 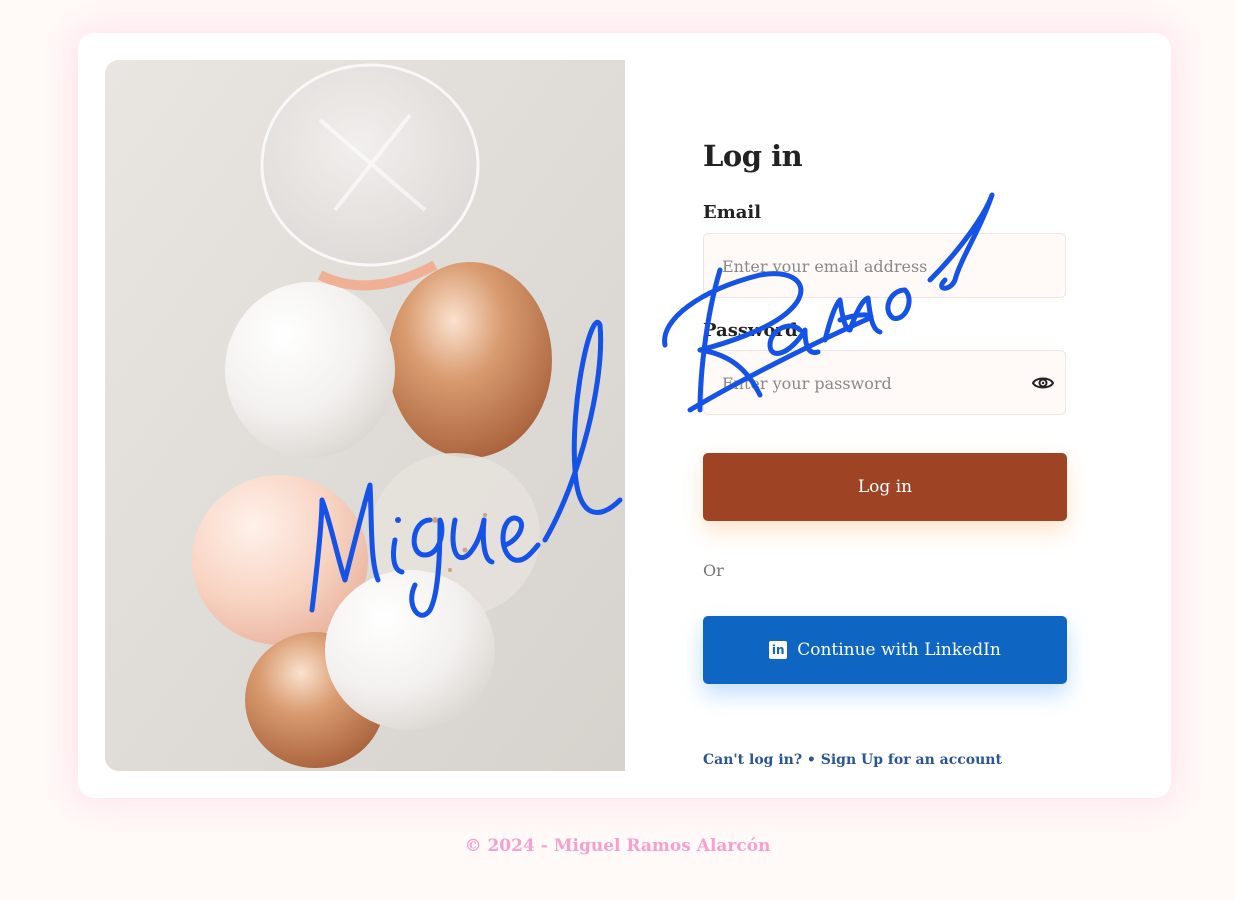 I want to click on signup-link: Sign Up for an account, so click(x=911, y=760).